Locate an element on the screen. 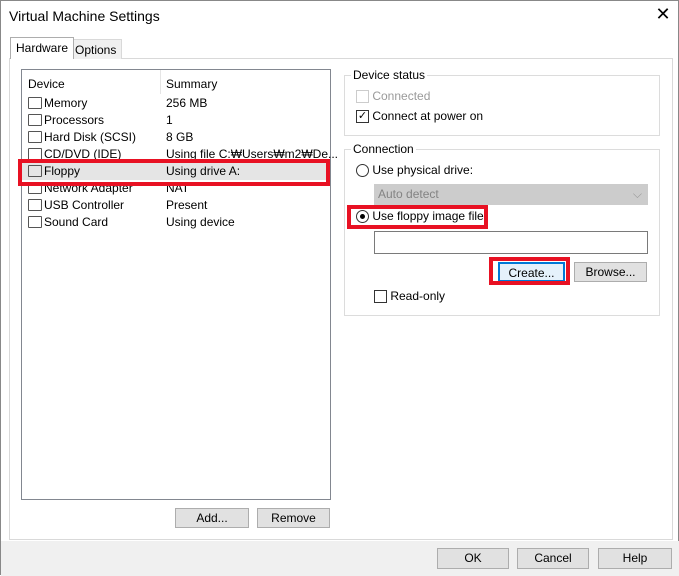 Image resolution: width=679 pixels, height=576 pixels. device-summary: Using drive A: is located at coordinates (203, 171).